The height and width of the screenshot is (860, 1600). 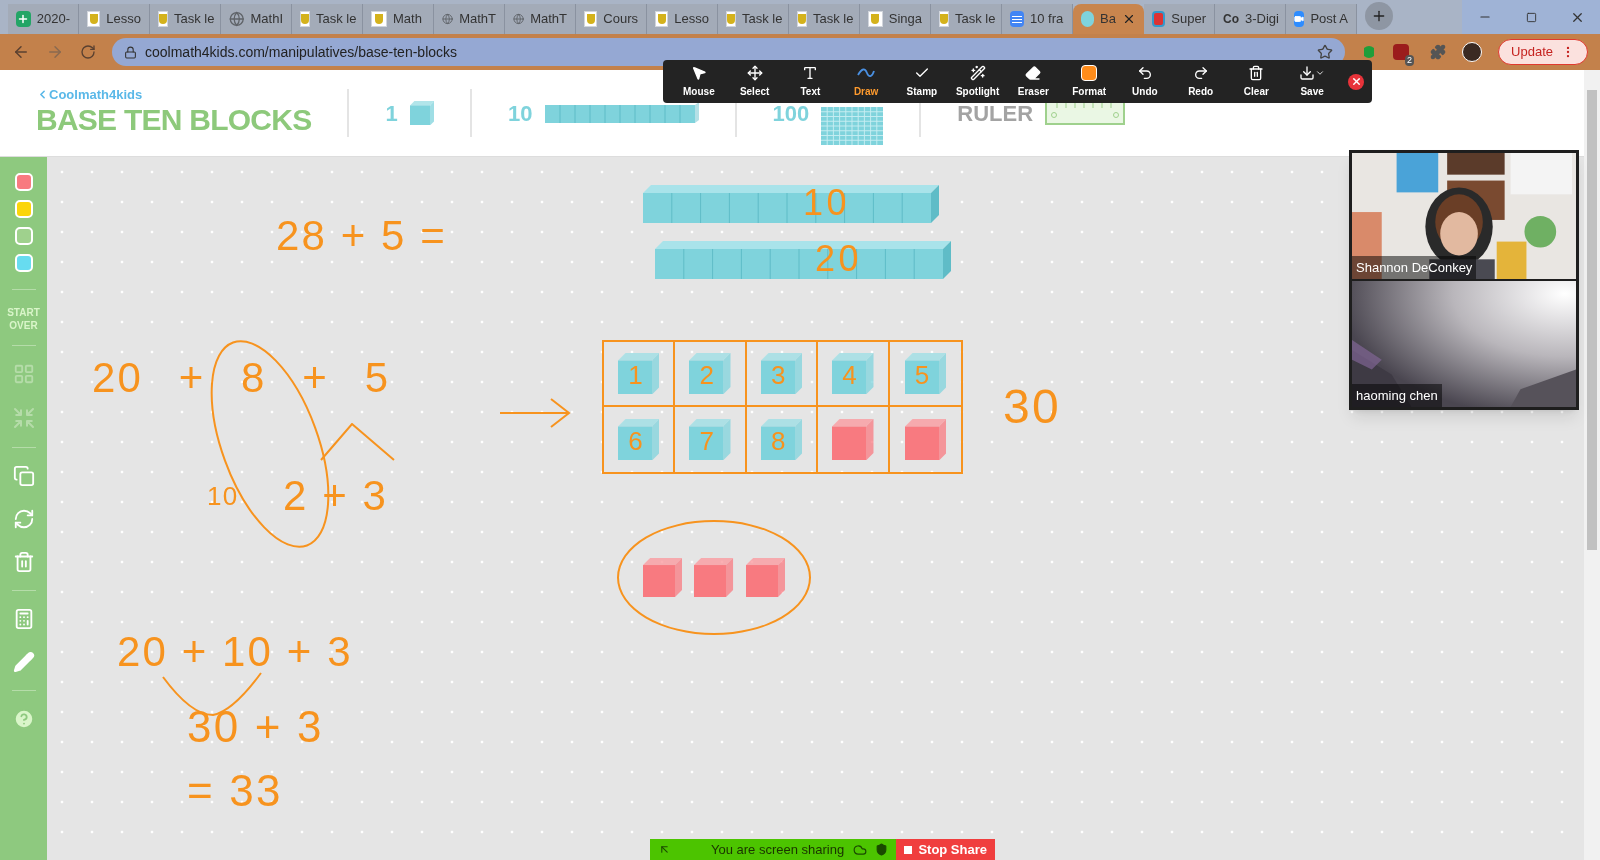 I want to click on browser-tab: Math, so click(x=398, y=19).